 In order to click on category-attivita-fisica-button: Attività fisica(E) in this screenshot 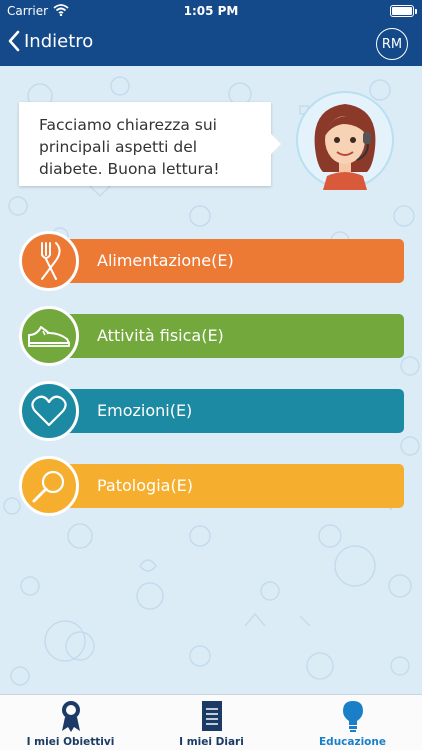, I will do `click(229, 336)`.